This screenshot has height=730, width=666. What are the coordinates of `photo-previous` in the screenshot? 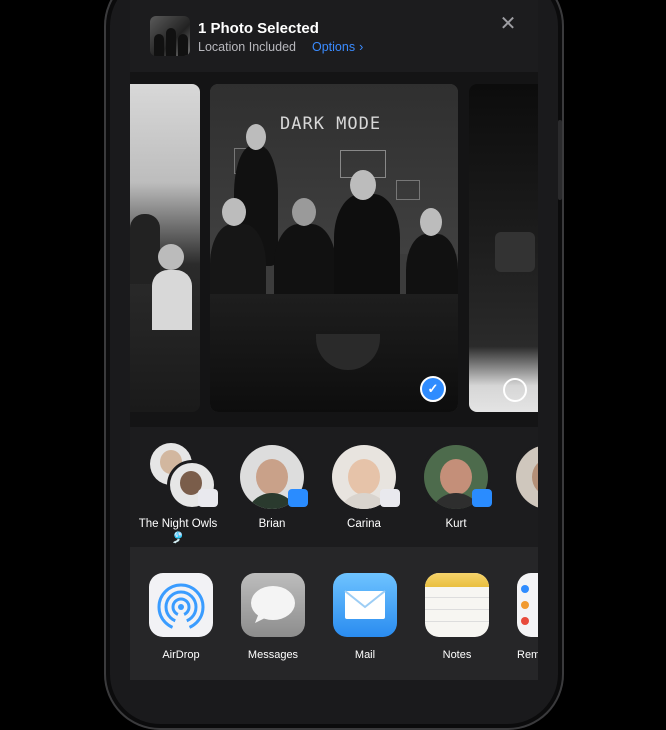 It's located at (165, 248).